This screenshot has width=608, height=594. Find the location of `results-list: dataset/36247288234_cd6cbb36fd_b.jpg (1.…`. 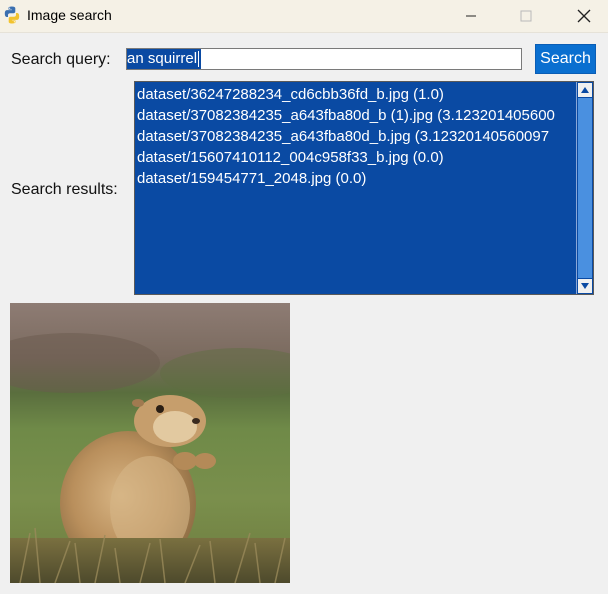

results-list: dataset/36247288234_cd6cbb36fd_b.jpg (1.… is located at coordinates (355, 136).